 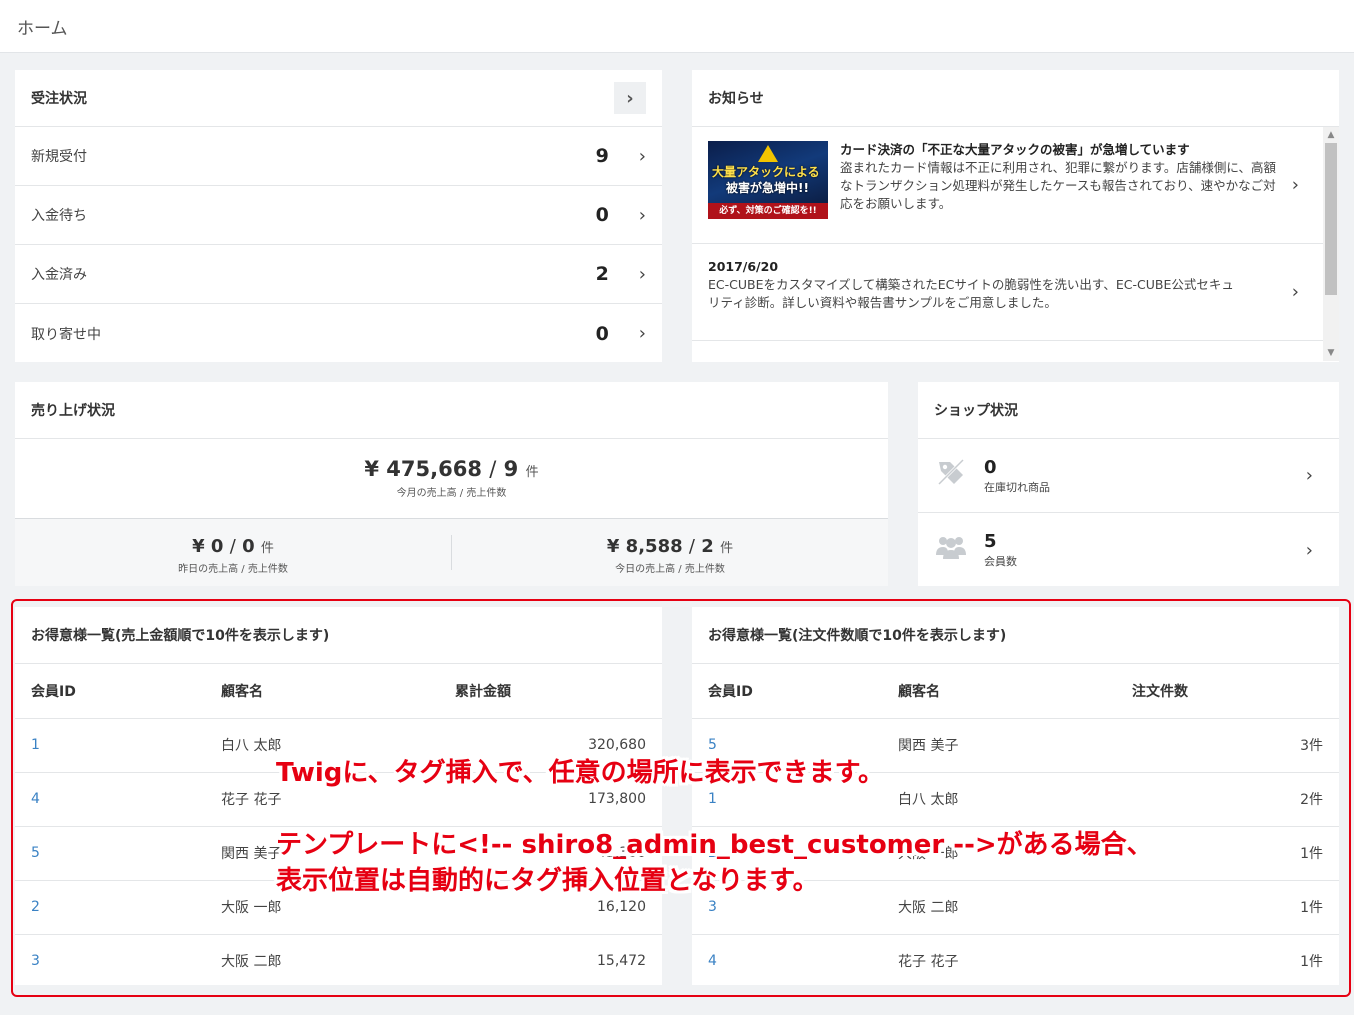 I want to click on order-row-count: 9, so click(x=602, y=156).